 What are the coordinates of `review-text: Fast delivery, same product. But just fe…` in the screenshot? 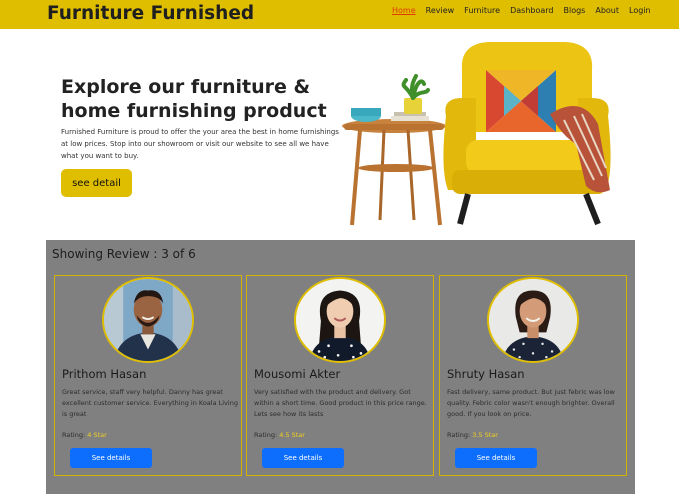 It's located at (531, 403).